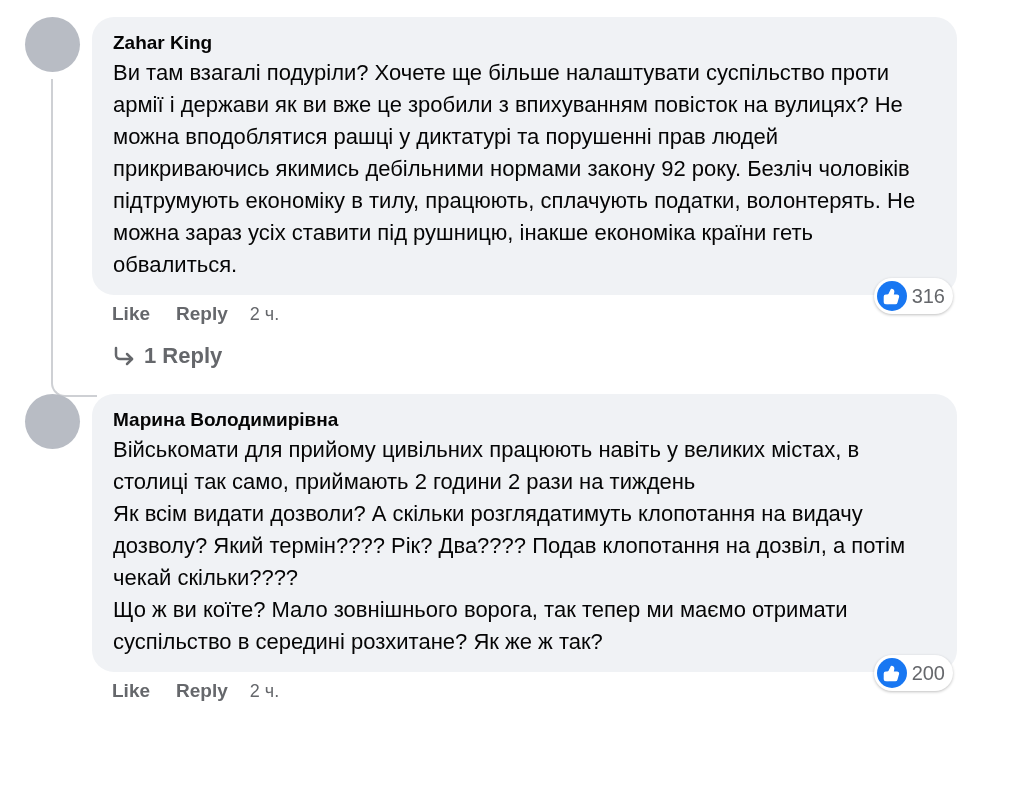 This screenshot has height=789, width=1024. What do you see at coordinates (913, 673) in the screenshot?
I see `reaction-count-badge: 200` at bounding box center [913, 673].